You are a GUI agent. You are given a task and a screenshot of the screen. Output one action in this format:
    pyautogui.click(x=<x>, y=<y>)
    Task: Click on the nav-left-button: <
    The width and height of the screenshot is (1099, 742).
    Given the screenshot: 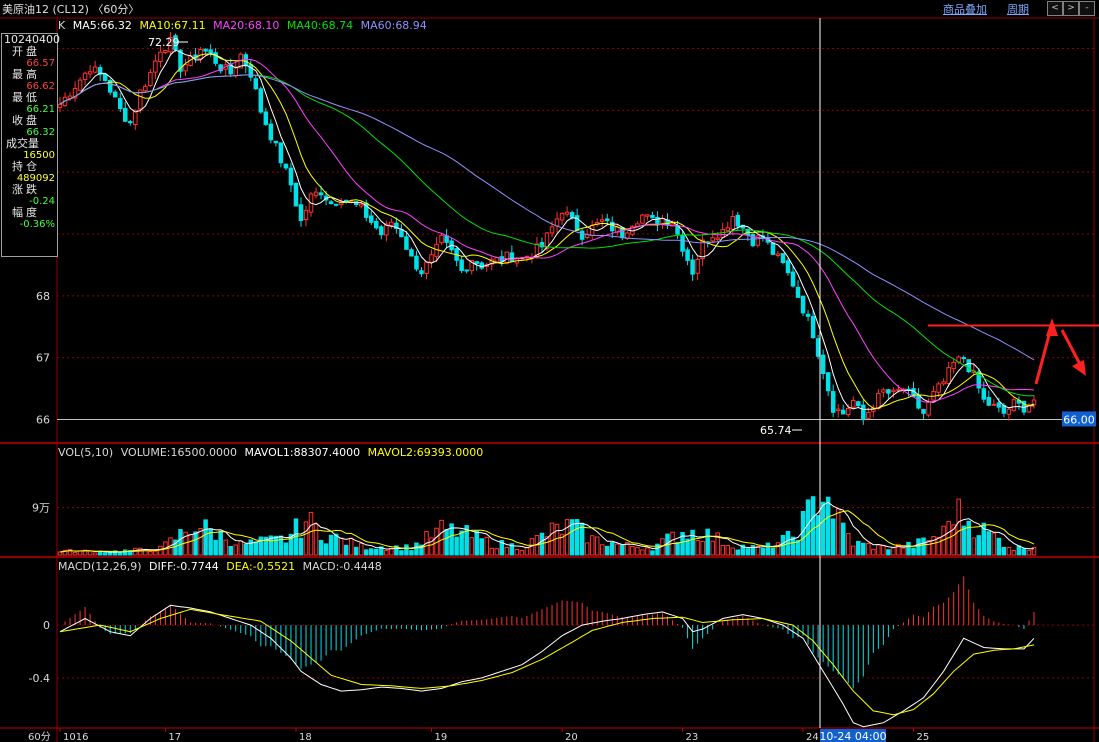 What is the action you would take?
    pyautogui.click(x=1055, y=8)
    